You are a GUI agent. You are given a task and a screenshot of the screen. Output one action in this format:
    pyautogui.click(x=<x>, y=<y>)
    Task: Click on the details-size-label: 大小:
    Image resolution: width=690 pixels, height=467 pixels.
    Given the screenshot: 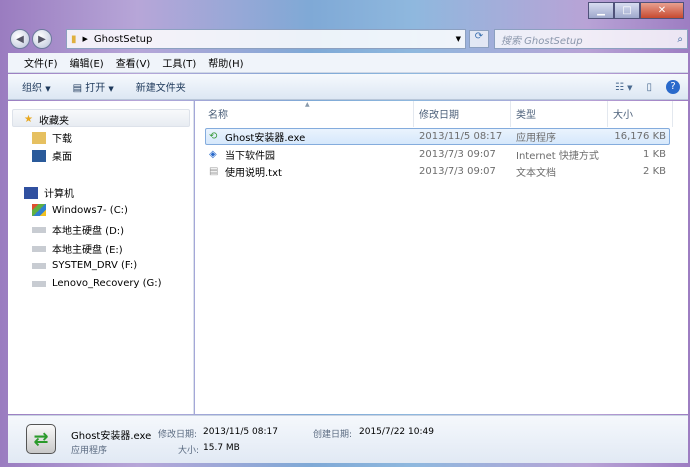 What is the action you would take?
    pyautogui.click(x=189, y=451)
    